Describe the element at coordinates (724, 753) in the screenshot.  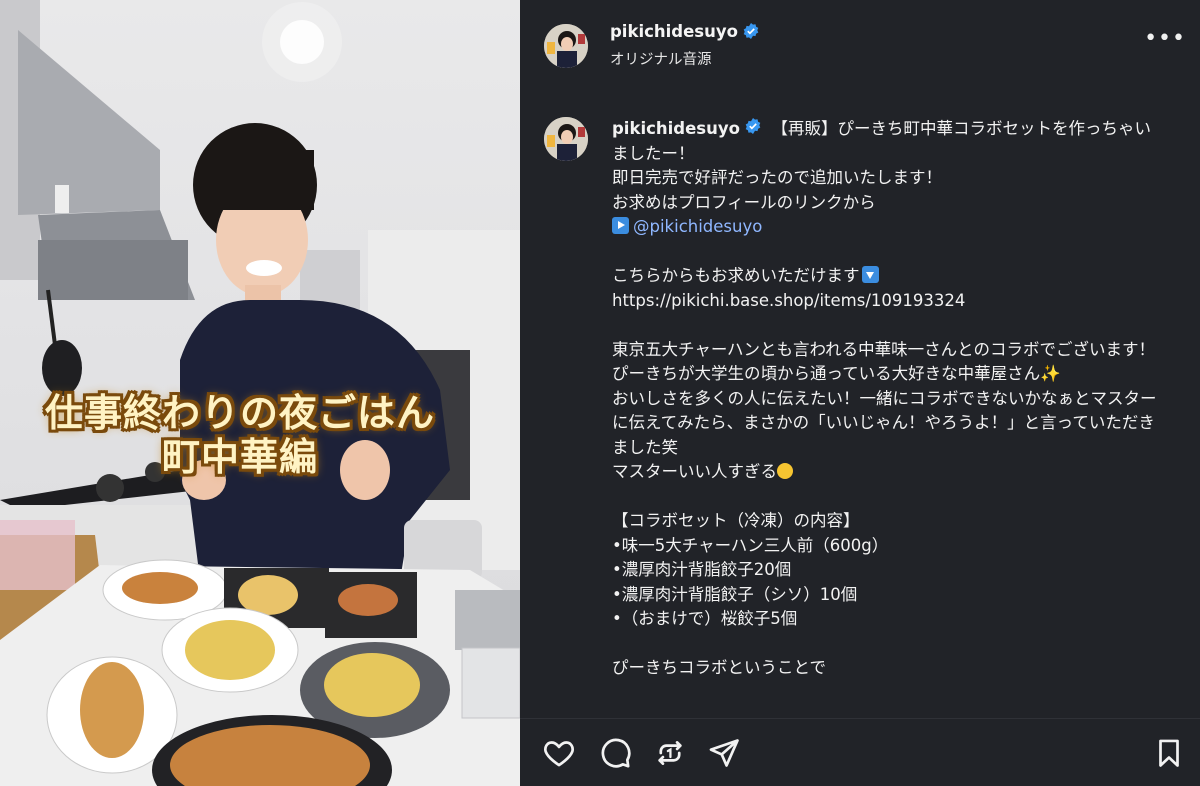
I see `send-icon` at that location.